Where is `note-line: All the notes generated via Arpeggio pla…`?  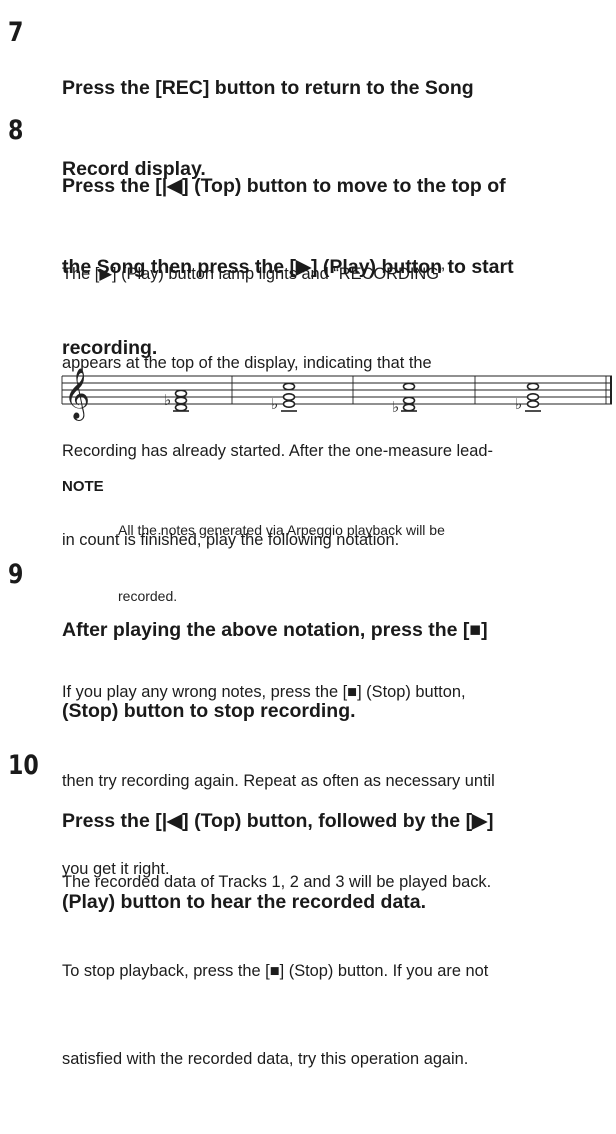 note-line: All the notes generated via Arpeggio pla… is located at coordinates (281, 530).